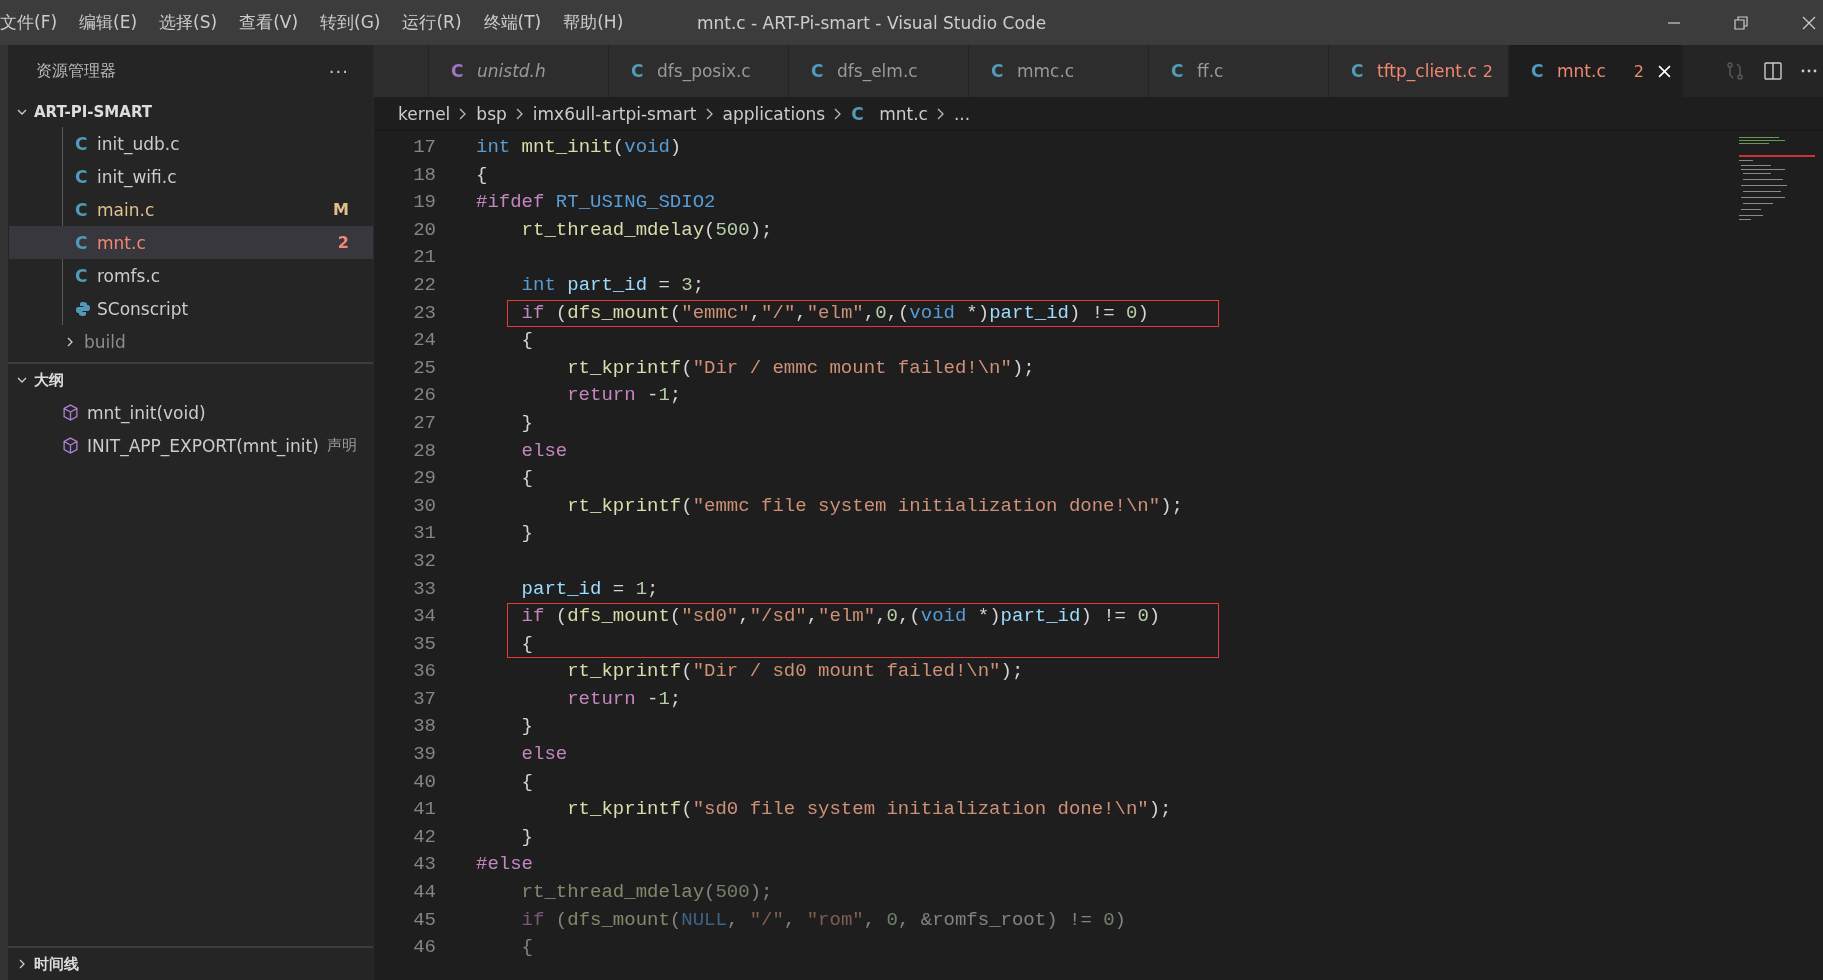 This screenshot has width=1823, height=980. What do you see at coordinates (34, 22) in the screenshot?
I see `menu-item: 文件(F)` at bounding box center [34, 22].